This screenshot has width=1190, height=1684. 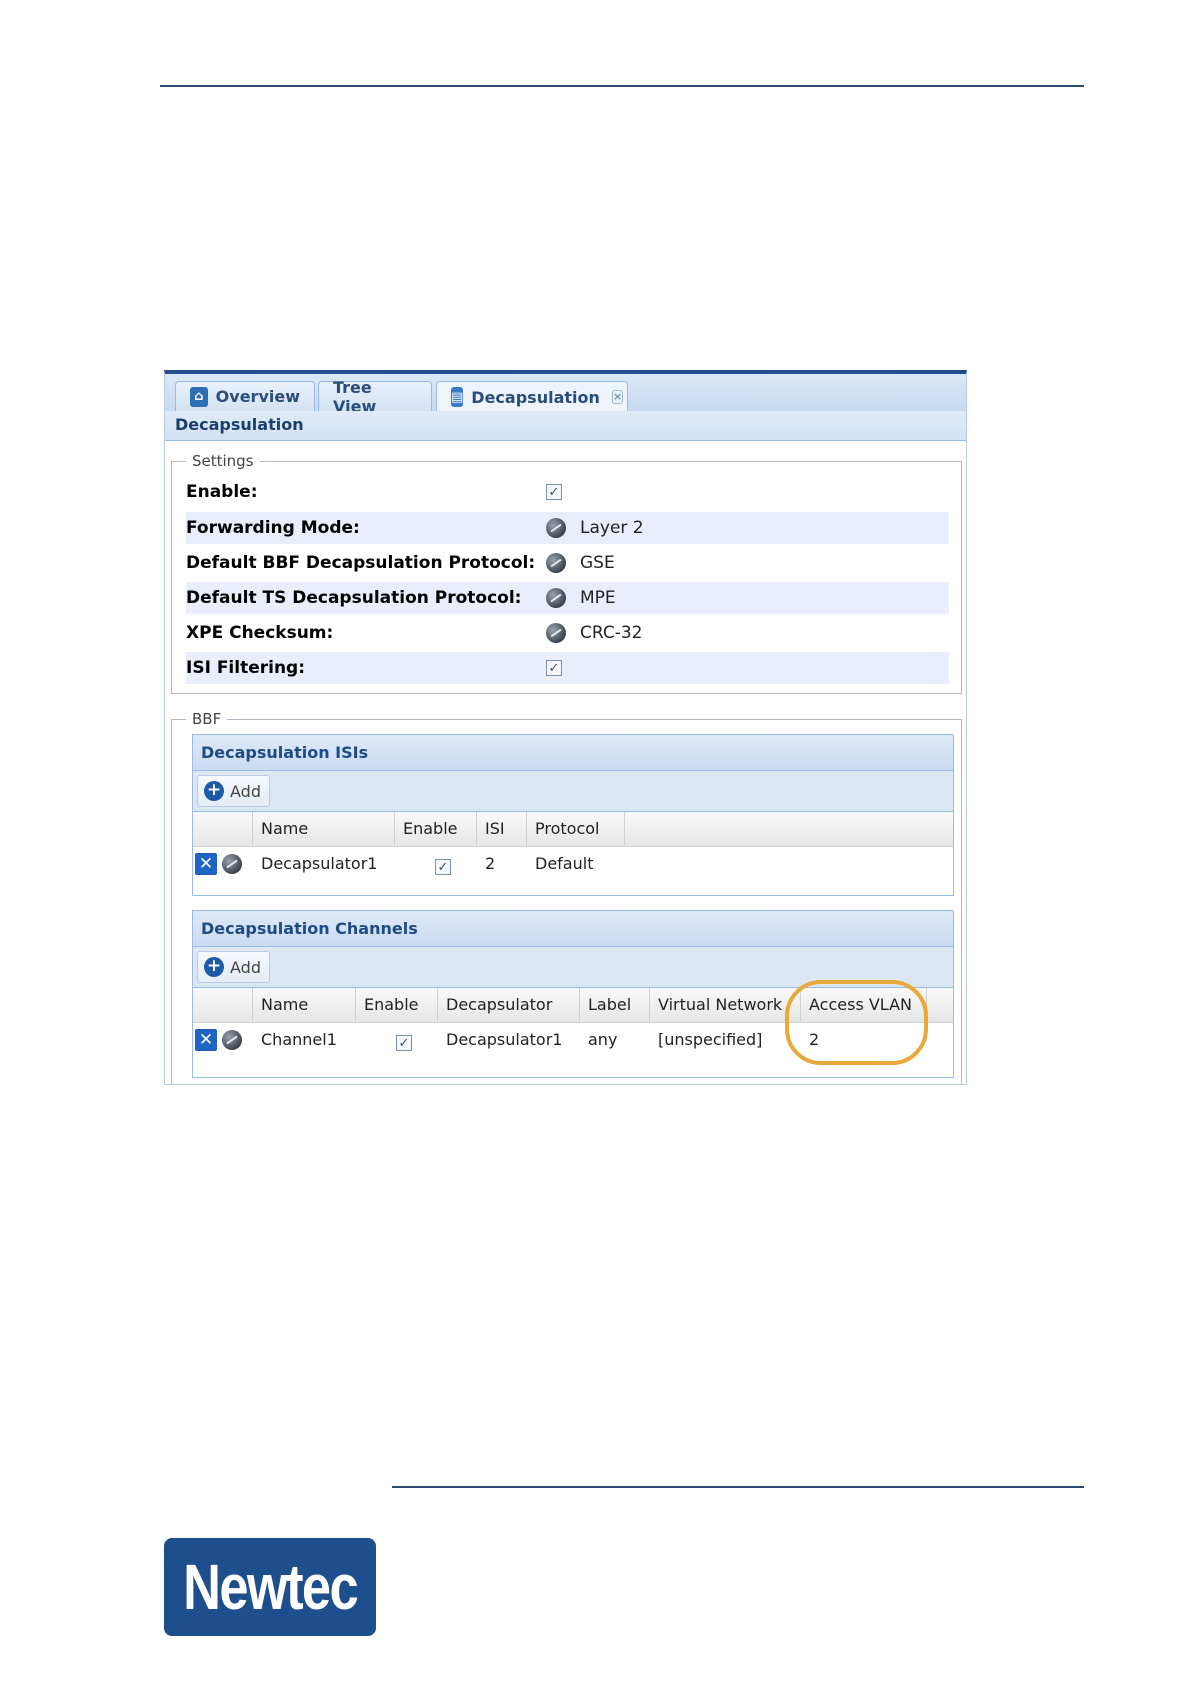 What do you see at coordinates (603, 1039) in the screenshot?
I see `cell-label: any` at bounding box center [603, 1039].